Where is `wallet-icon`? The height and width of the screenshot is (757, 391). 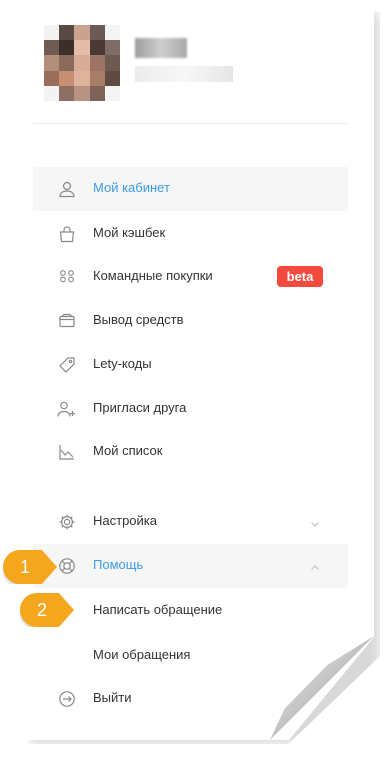 wallet-icon is located at coordinates (67, 321).